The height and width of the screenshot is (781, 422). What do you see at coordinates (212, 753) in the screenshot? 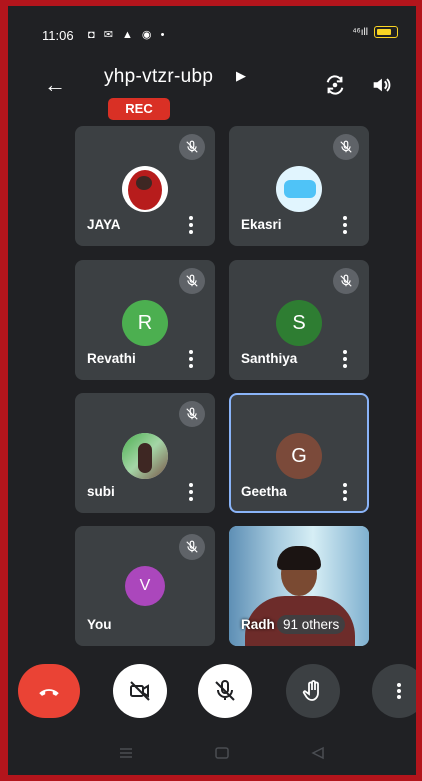
I see `system-nav-bar` at bounding box center [212, 753].